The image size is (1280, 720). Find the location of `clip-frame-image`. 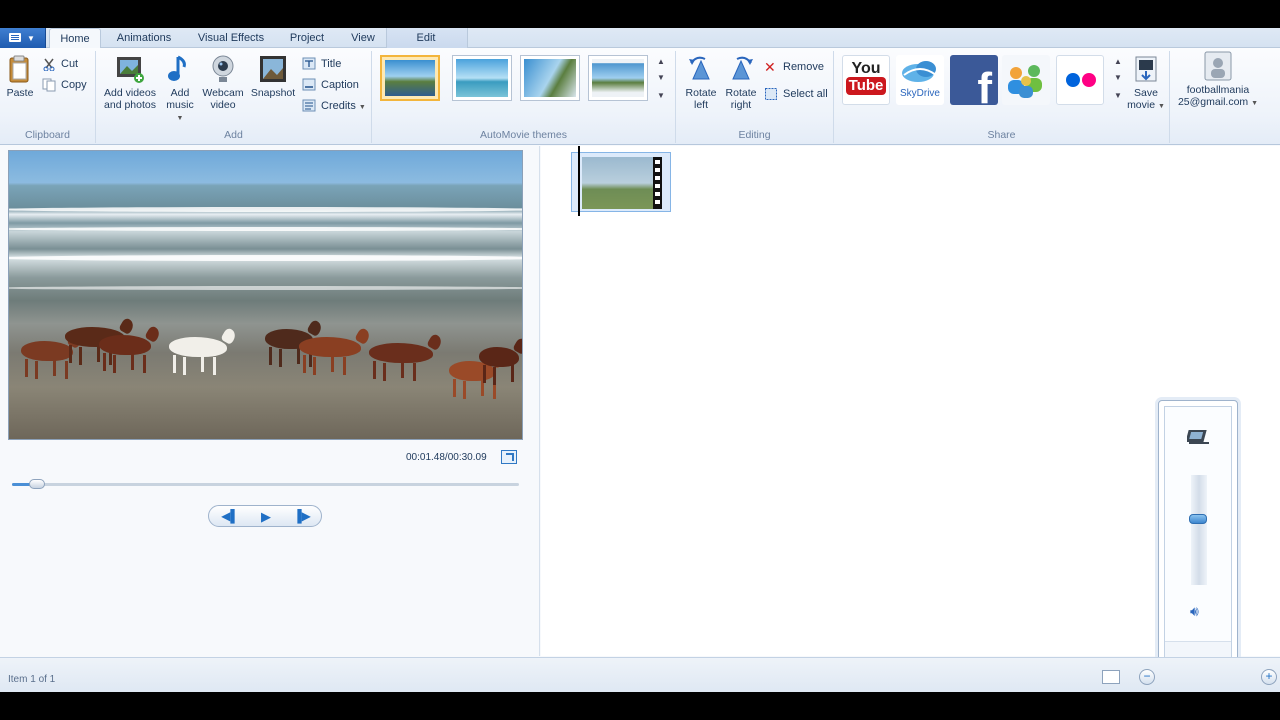

clip-frame-image is located at coordinates (622, 183).